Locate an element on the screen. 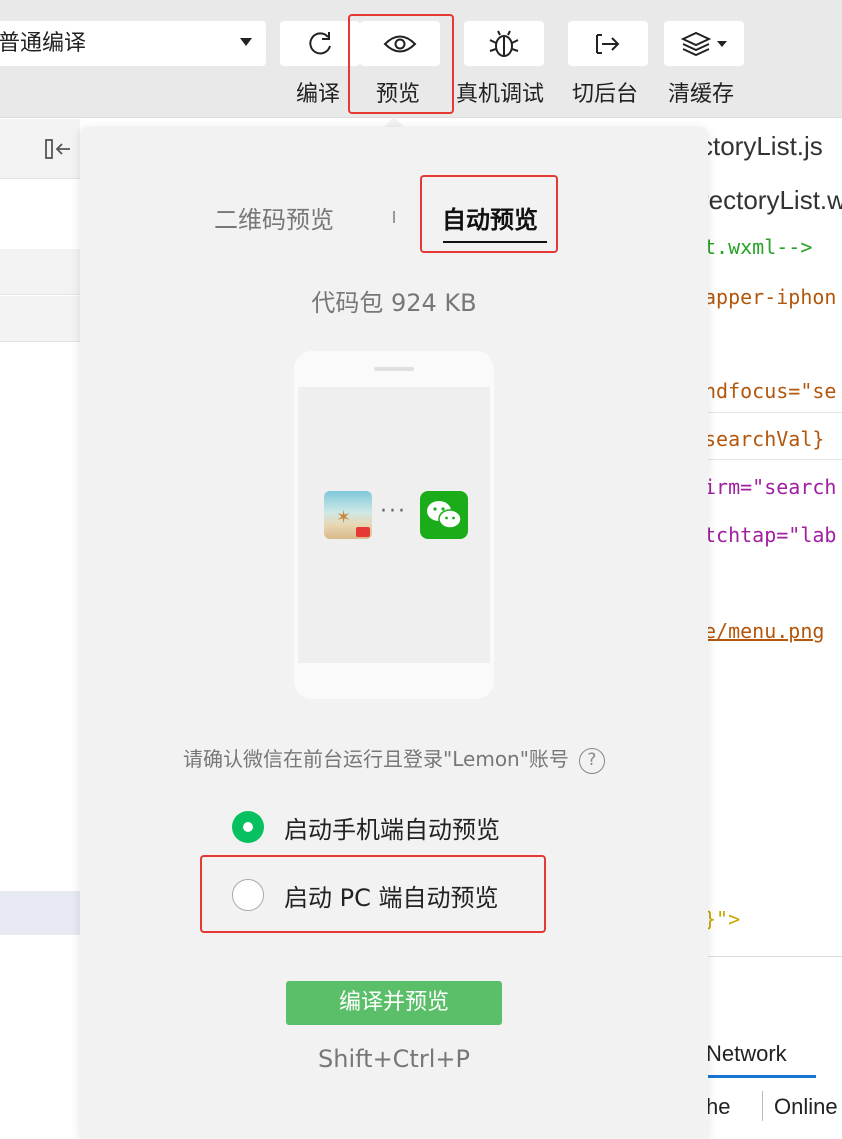  collapse-sidebar-icon is located at coordinates (59, 149).